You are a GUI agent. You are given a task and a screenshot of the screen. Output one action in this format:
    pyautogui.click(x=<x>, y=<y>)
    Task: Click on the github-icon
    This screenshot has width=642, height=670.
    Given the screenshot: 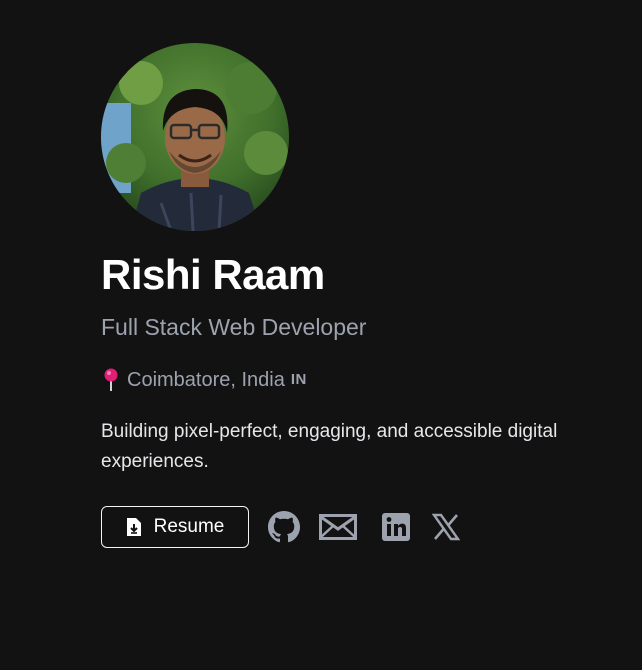 What is the action you would take?
    pyautogui.click(x=284, y=527)
    